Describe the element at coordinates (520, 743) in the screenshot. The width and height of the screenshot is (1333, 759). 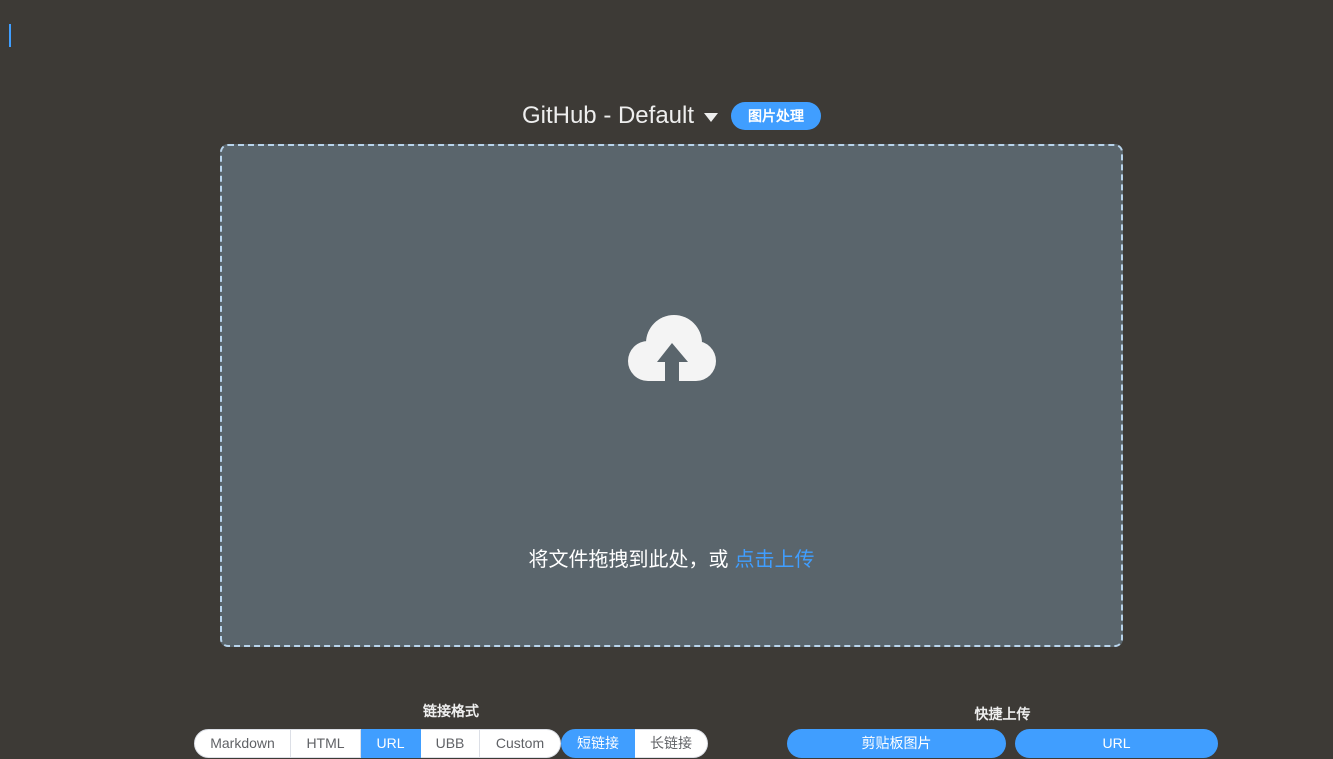
I see `link-format-option-custom: Custom` at that location.